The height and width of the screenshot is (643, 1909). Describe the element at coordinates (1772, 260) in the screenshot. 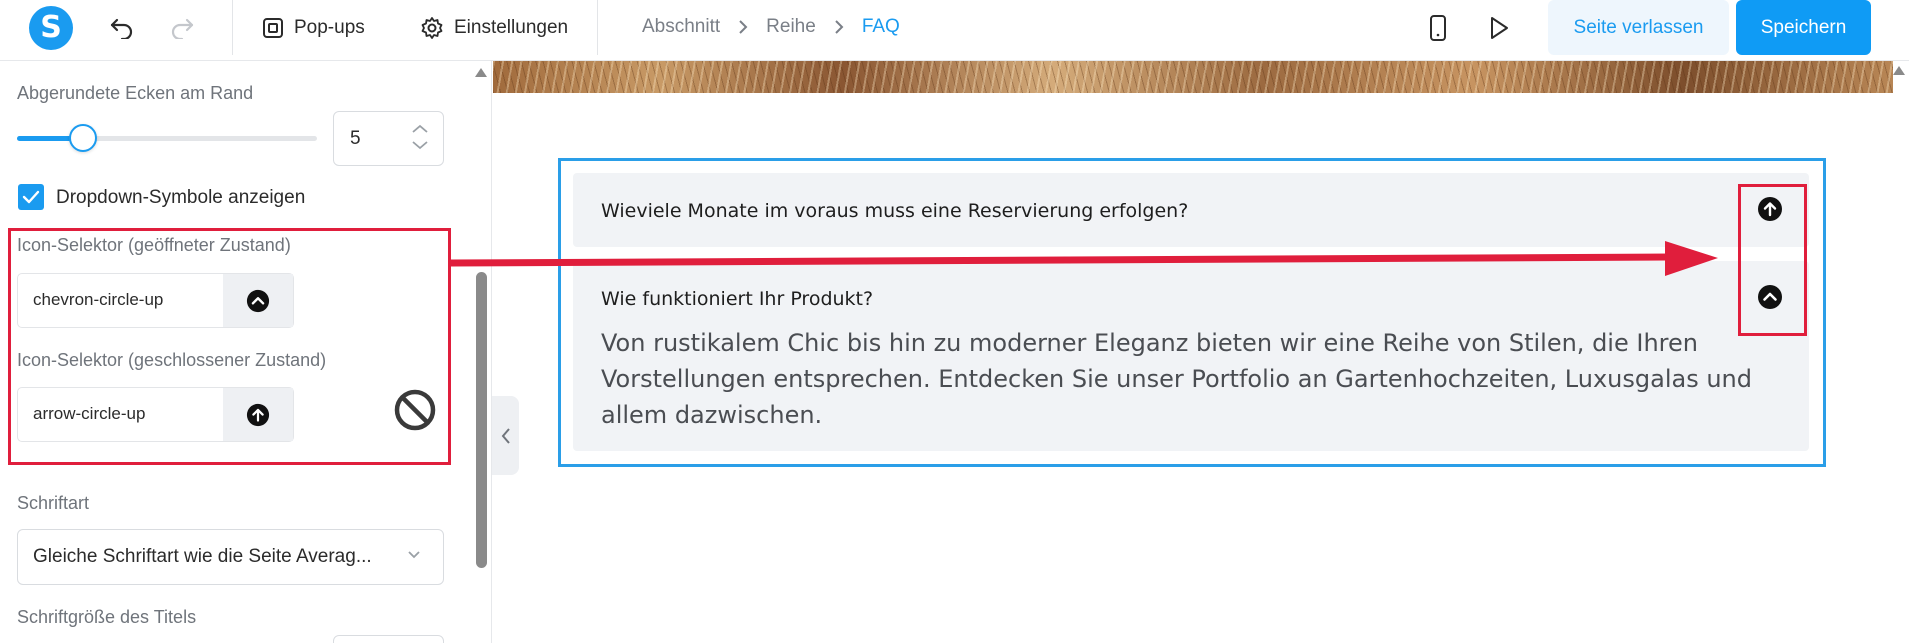

I see `annotation-highlight-icons` at that location.